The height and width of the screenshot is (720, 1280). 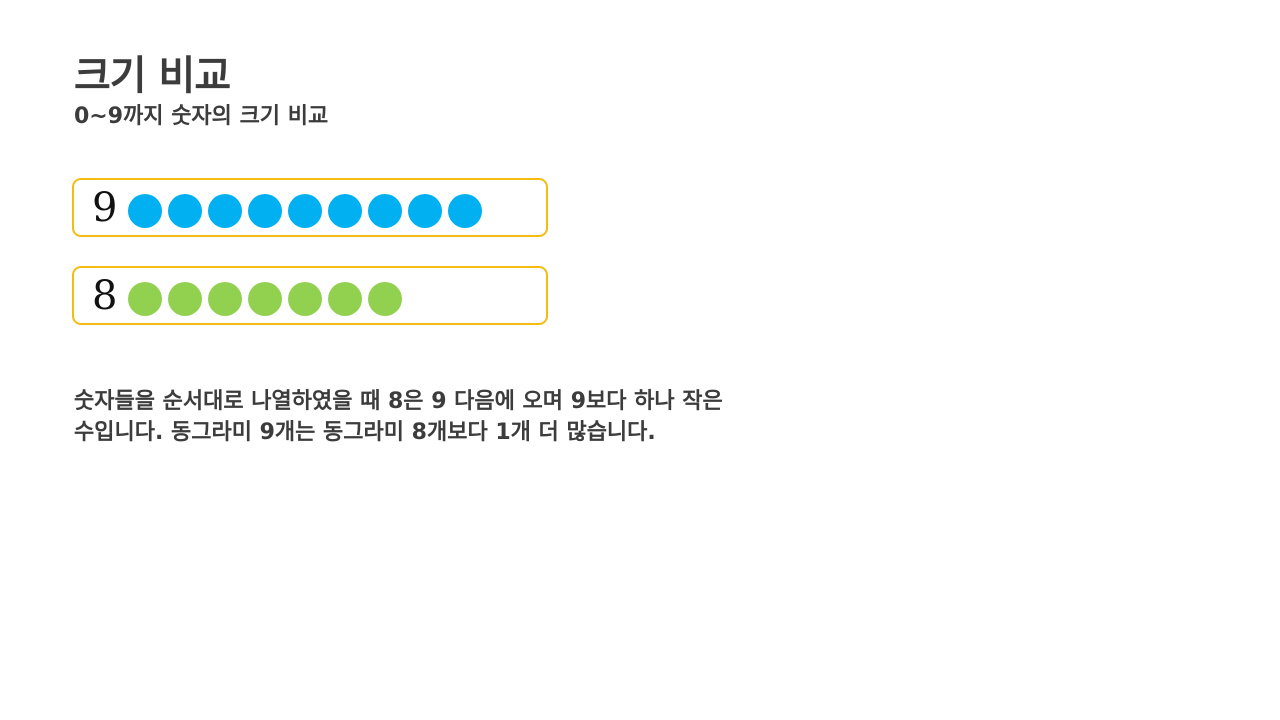 I want to click on number-row-8: 8, so click(x=310, y=295).